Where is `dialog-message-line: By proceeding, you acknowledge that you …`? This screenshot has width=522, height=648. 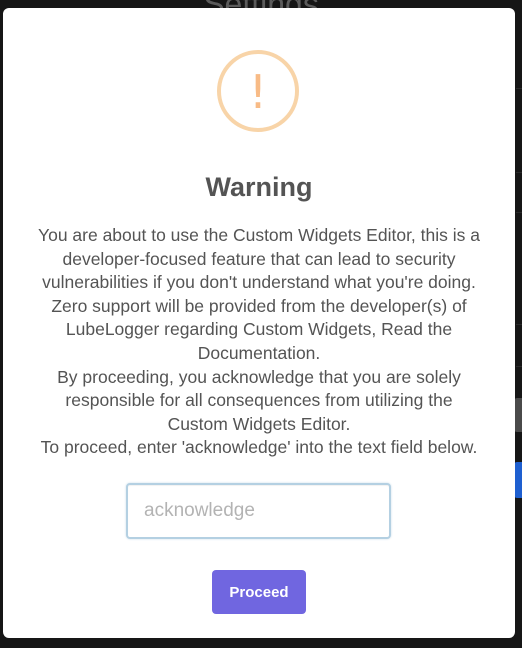 dialog-message-line: By proceeding, you acknowledge that you … is located at coordinates (259, 376).